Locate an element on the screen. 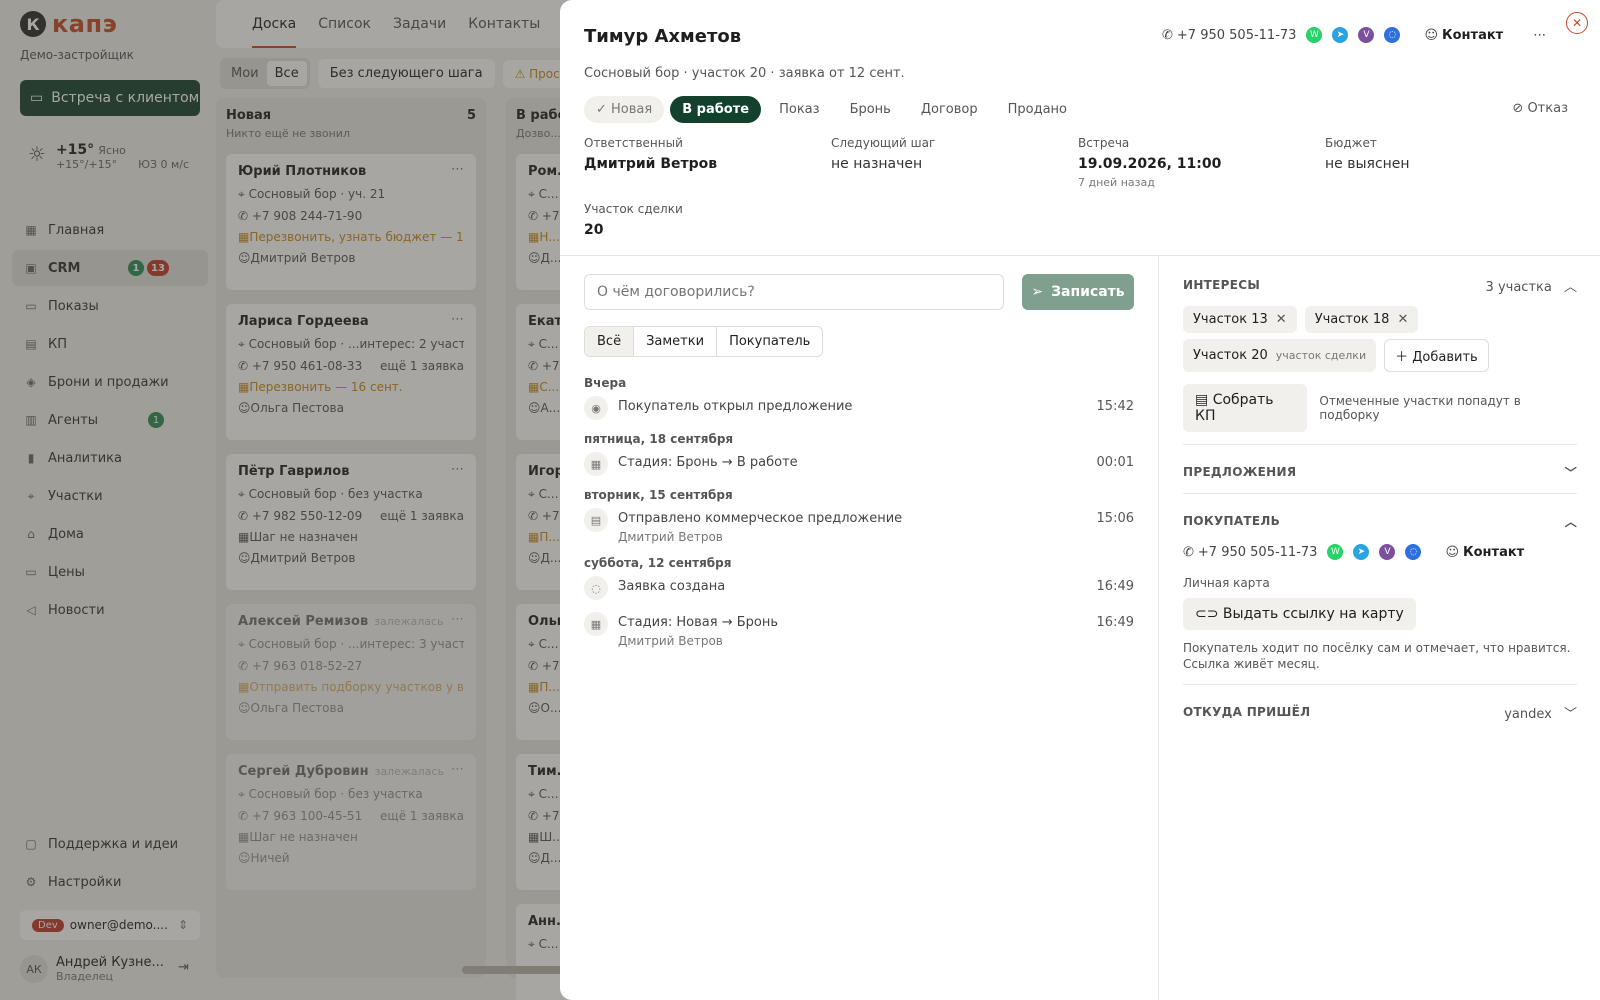 The width and height of the screenshot is (1600, 1000). stage-label: В работе is located at coordinates (716, 109).